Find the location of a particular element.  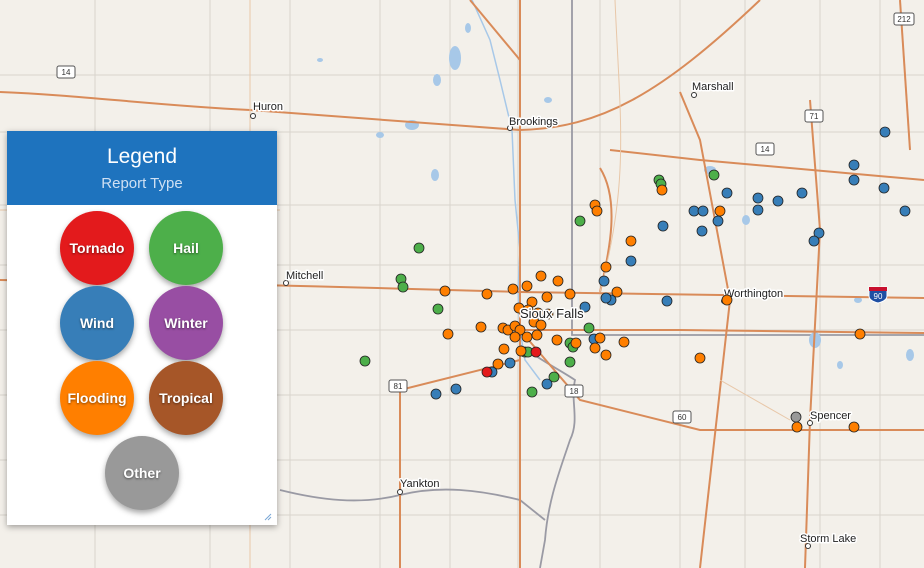

svg-text: 60 is located at coordinates (682, 417).